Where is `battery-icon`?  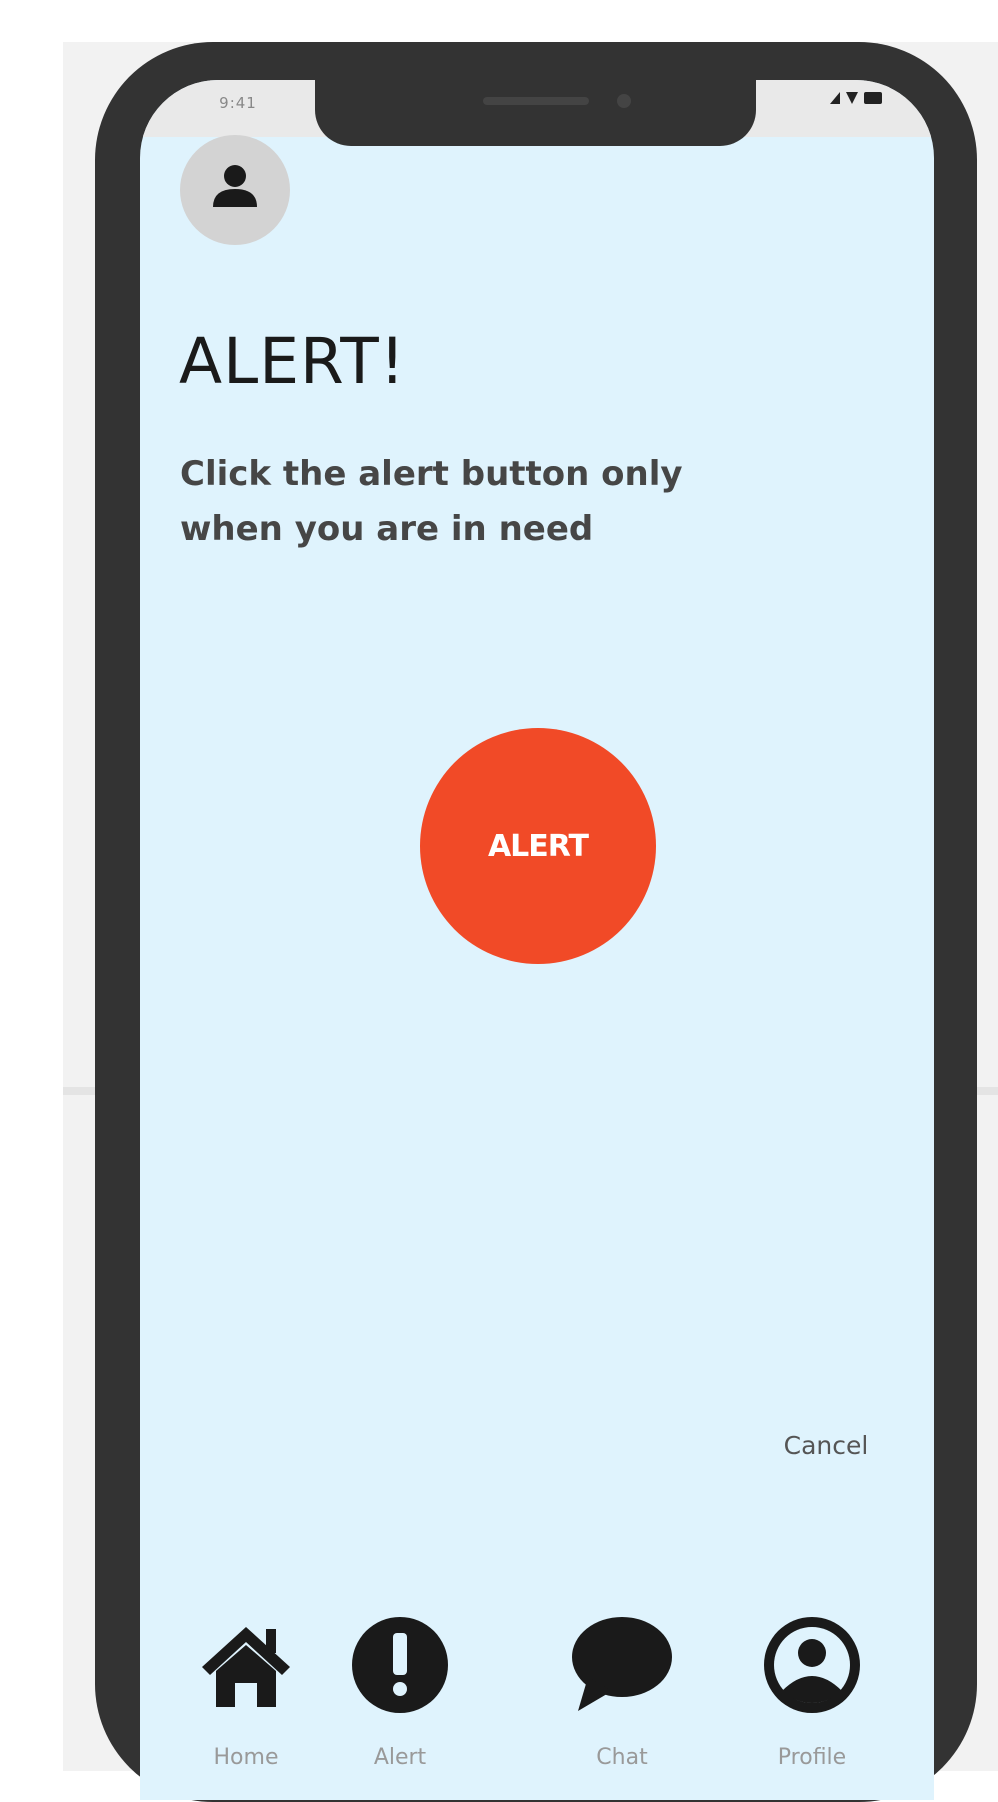 battery-icon is located at coordinates (873, 98).